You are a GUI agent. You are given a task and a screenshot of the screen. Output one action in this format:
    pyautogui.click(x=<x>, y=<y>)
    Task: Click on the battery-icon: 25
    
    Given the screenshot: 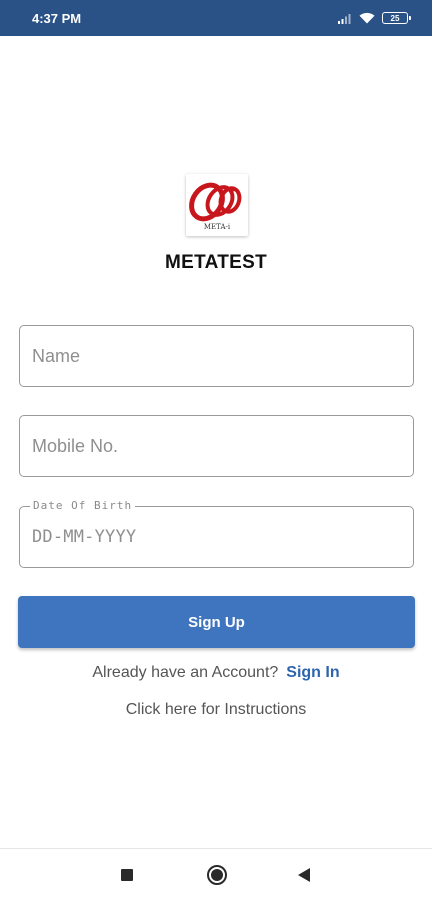 What is the action you would take?
    pyautogui.click(x=396, y=18)
    